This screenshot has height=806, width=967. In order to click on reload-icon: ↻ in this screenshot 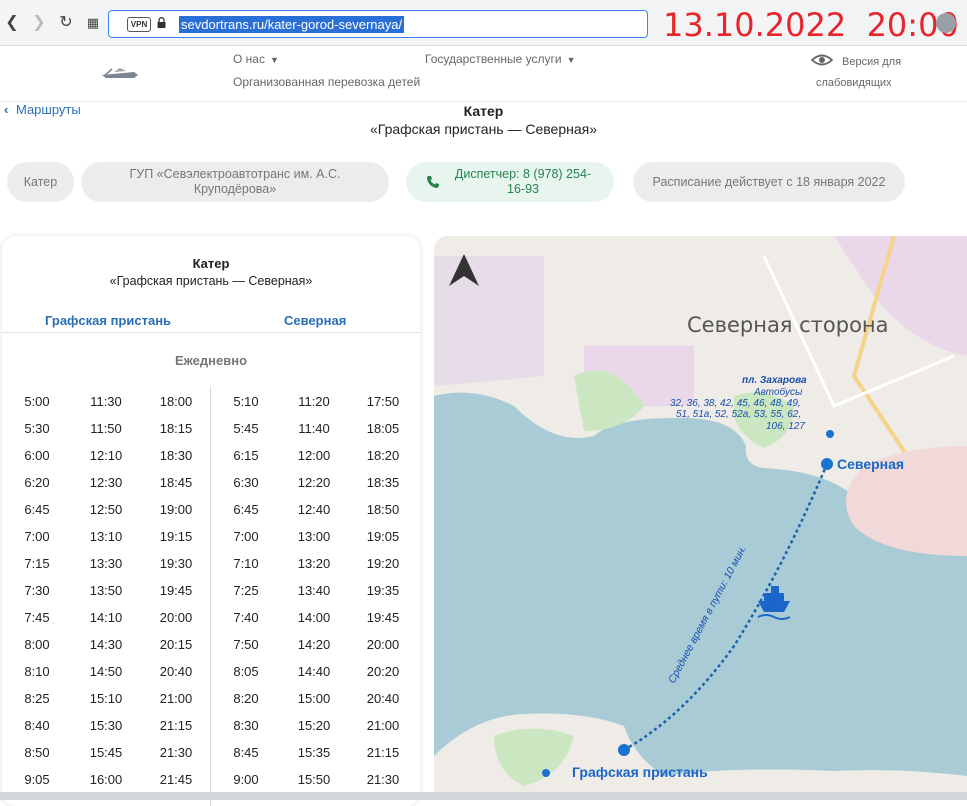, I will do `click(66, 23)`.